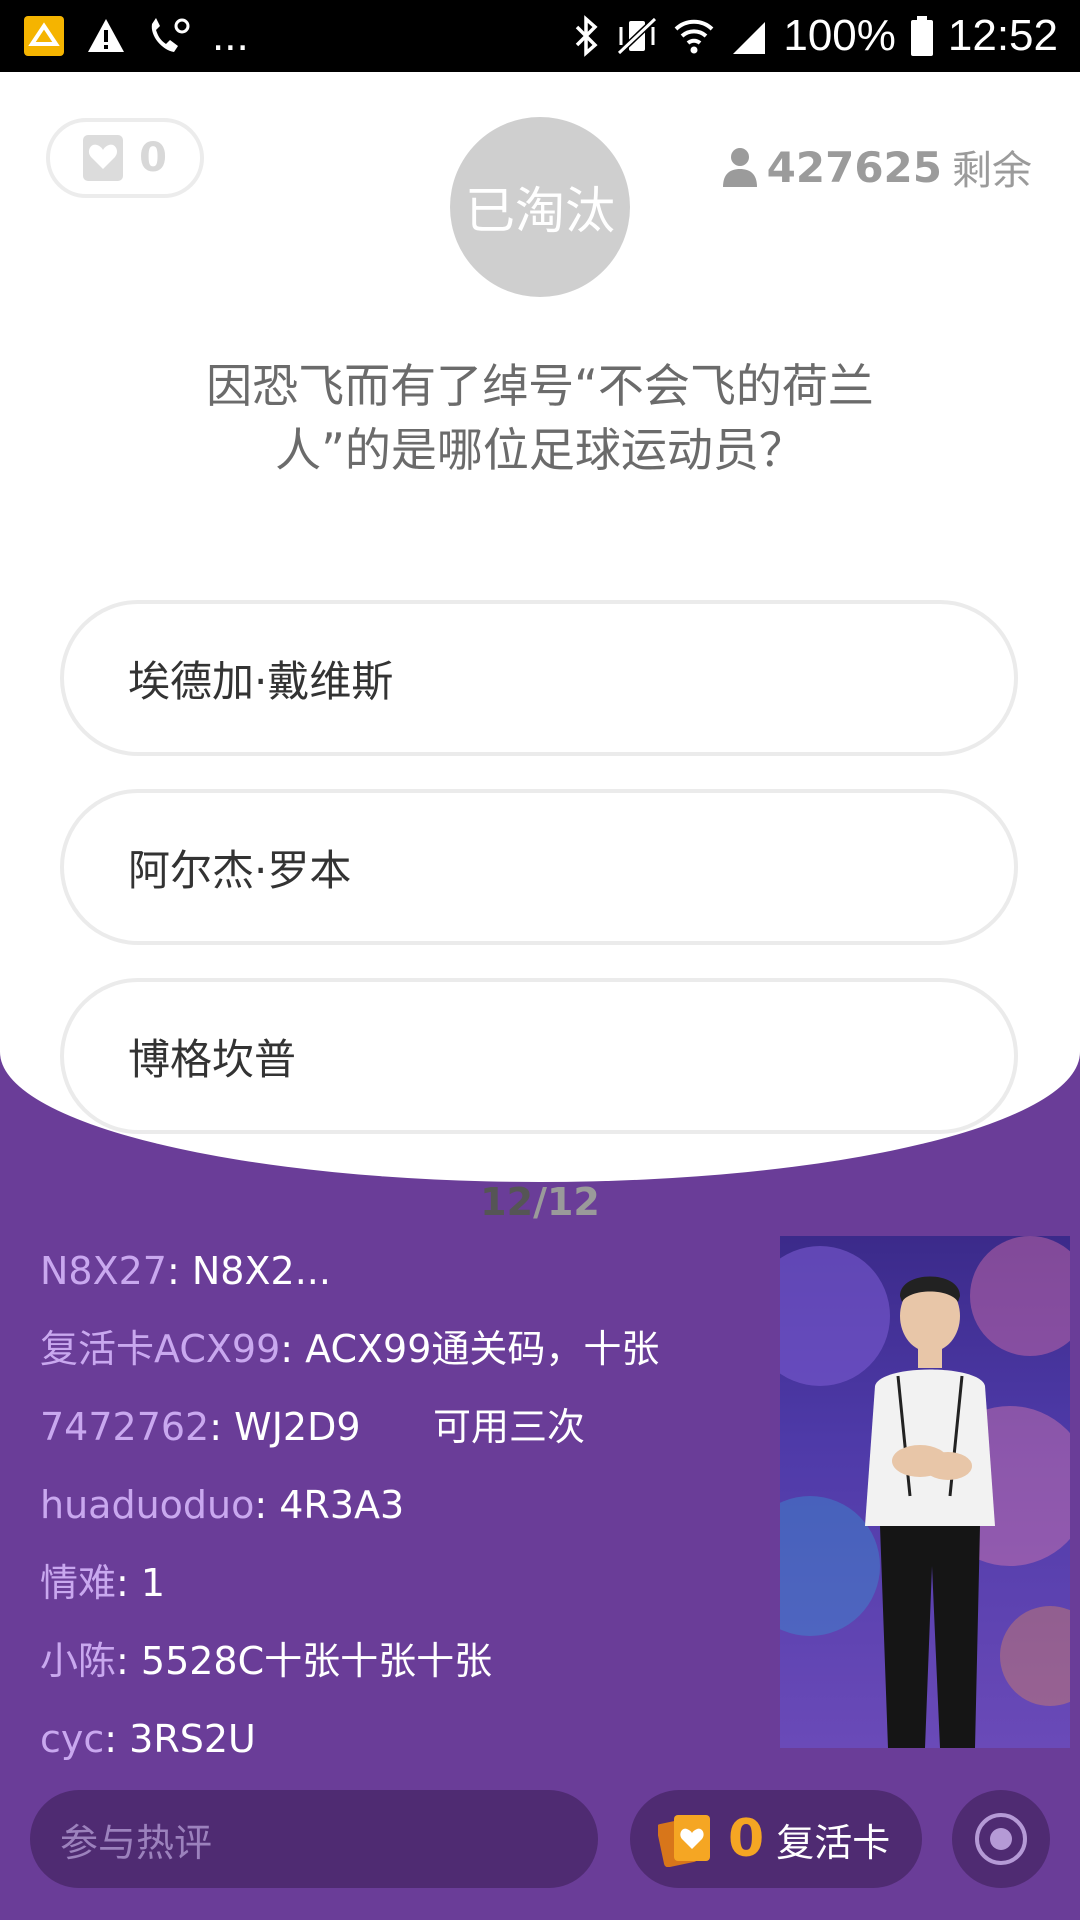 The height and width of the screenshot is (1920, 1080). Describe the element at coordinates (78, 1661) in the screenshot. I see `comment-user: 小陈` at that location.